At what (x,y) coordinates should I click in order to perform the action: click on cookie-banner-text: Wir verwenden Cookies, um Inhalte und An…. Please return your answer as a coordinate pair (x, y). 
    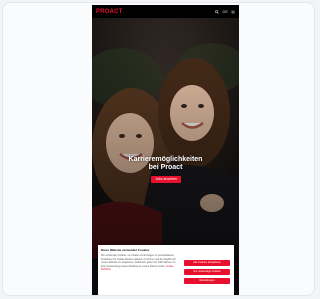
    Looking at the image, I should click on (138, 263).